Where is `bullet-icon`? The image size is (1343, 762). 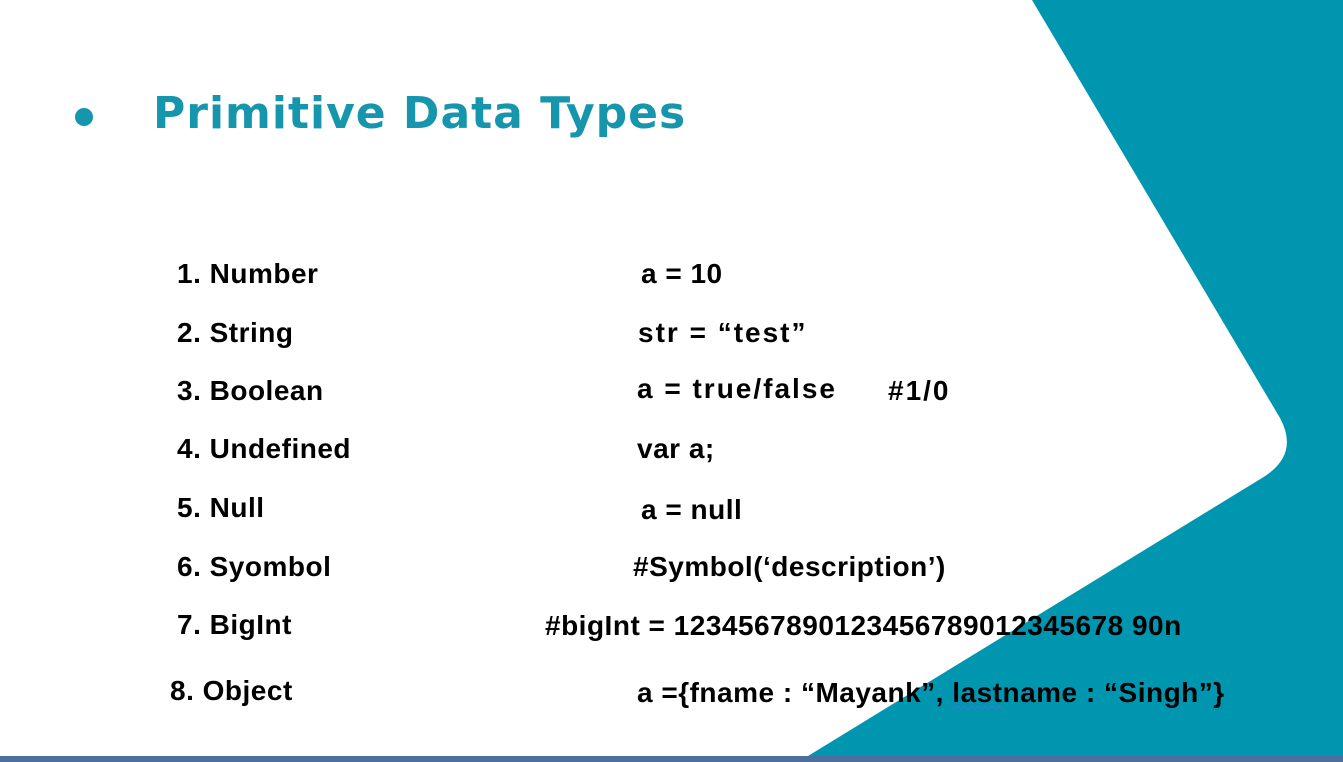
bullet-icon is located at coordinates (84, 117).